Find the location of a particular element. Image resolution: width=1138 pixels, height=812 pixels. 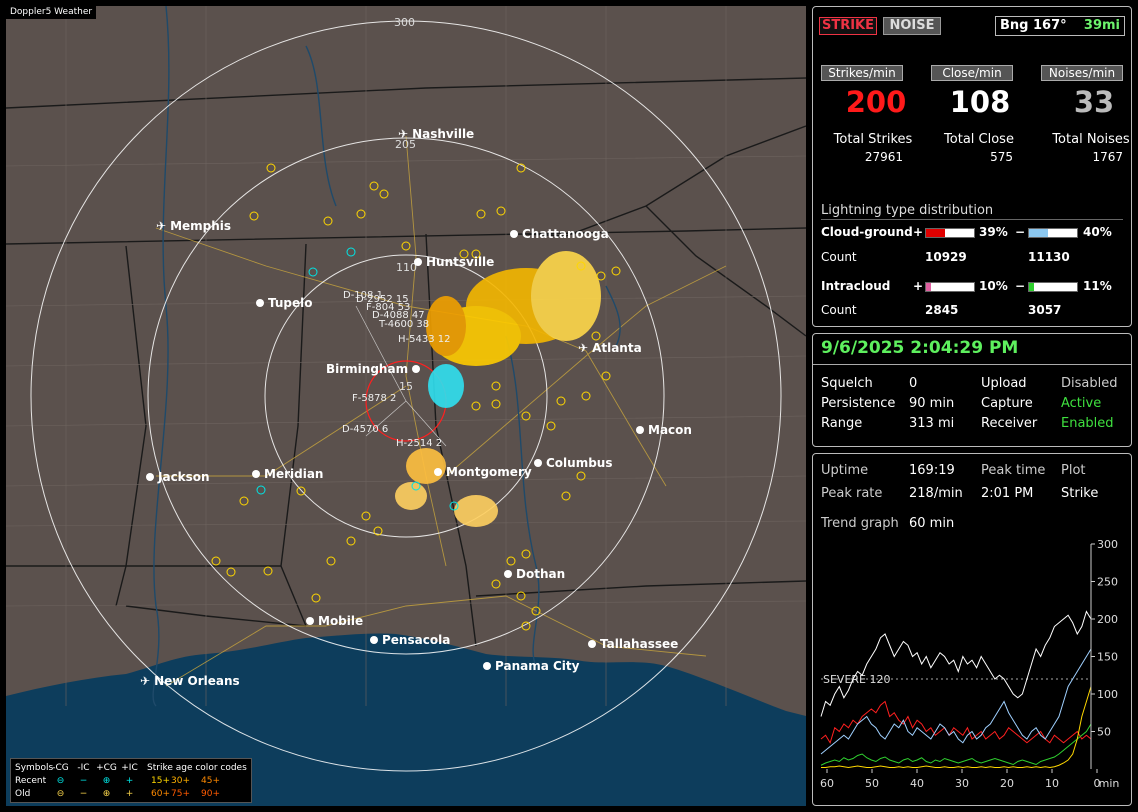

squelch-value: 0 is located at coordinates (913, 383).